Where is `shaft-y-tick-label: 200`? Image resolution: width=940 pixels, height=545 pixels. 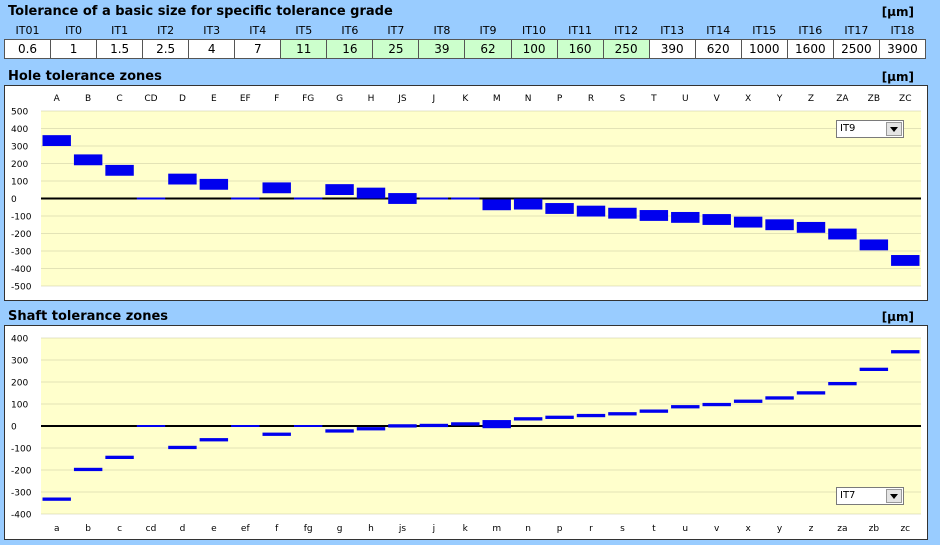 shaft-y-tick-label: 200 is located at coordinates (19, 384).